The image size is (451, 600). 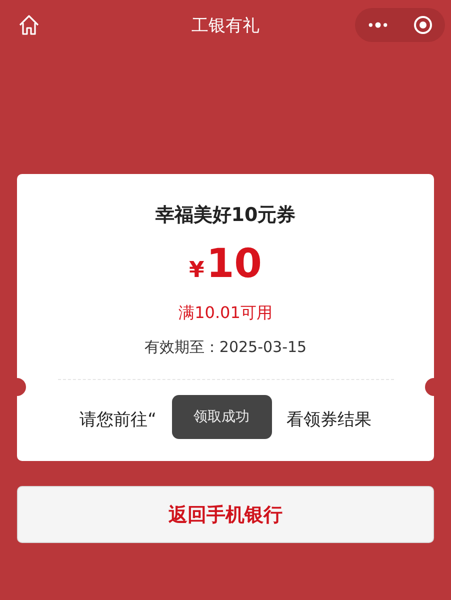 I want to click on instruction-text: 请您前往“, so click(x=118, y=420).